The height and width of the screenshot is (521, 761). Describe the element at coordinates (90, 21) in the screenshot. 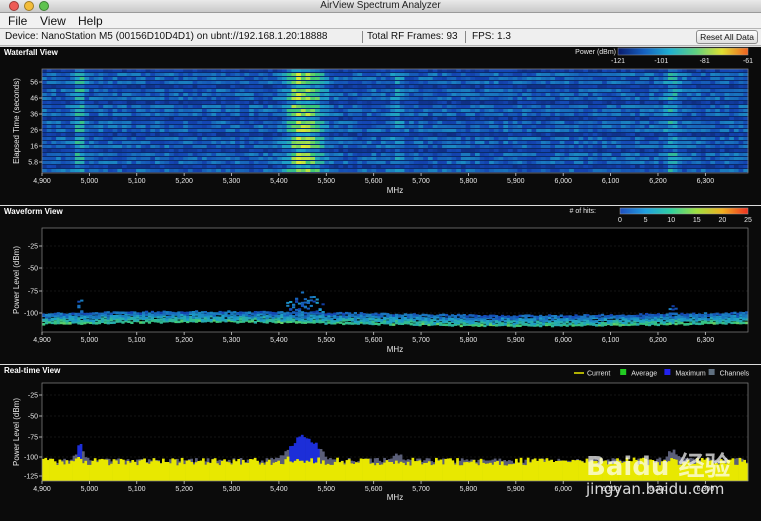

I see `menu-help: Help` at that location.